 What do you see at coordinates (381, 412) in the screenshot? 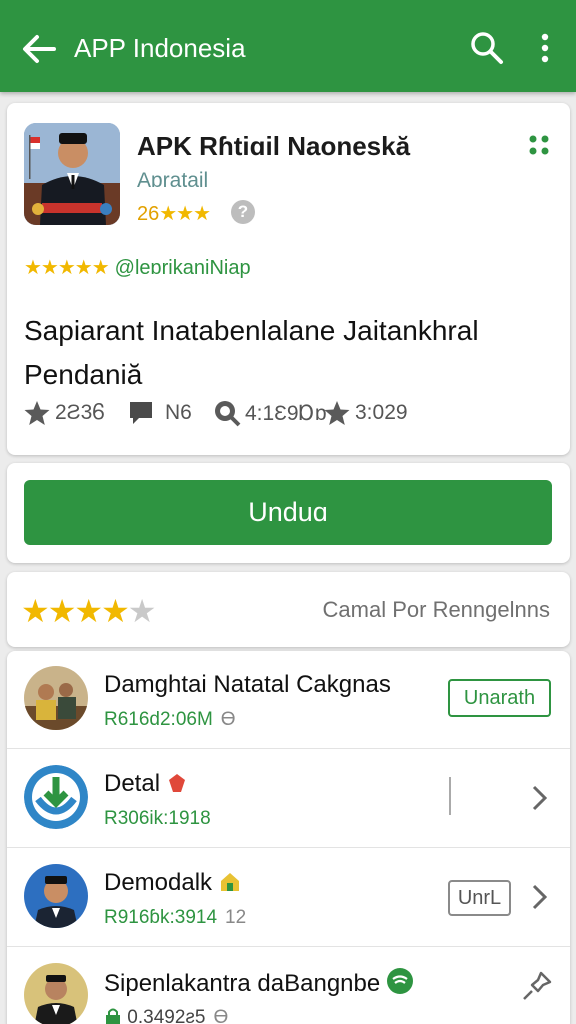
I see `stat-age-value: 3:029` at bounding box center [381, 412].